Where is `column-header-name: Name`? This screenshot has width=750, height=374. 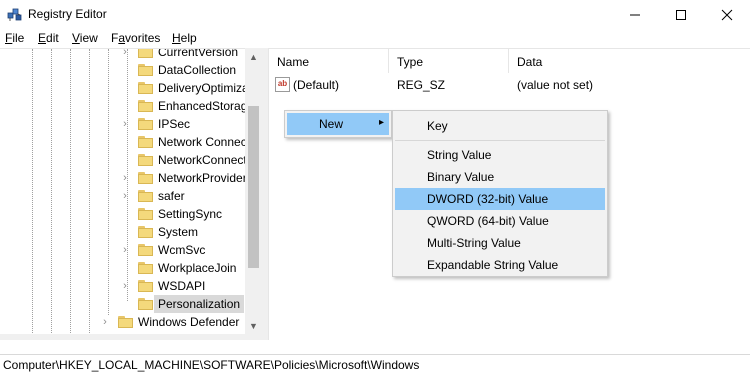
column-header-name: Name is located at coordinates (329, 61).